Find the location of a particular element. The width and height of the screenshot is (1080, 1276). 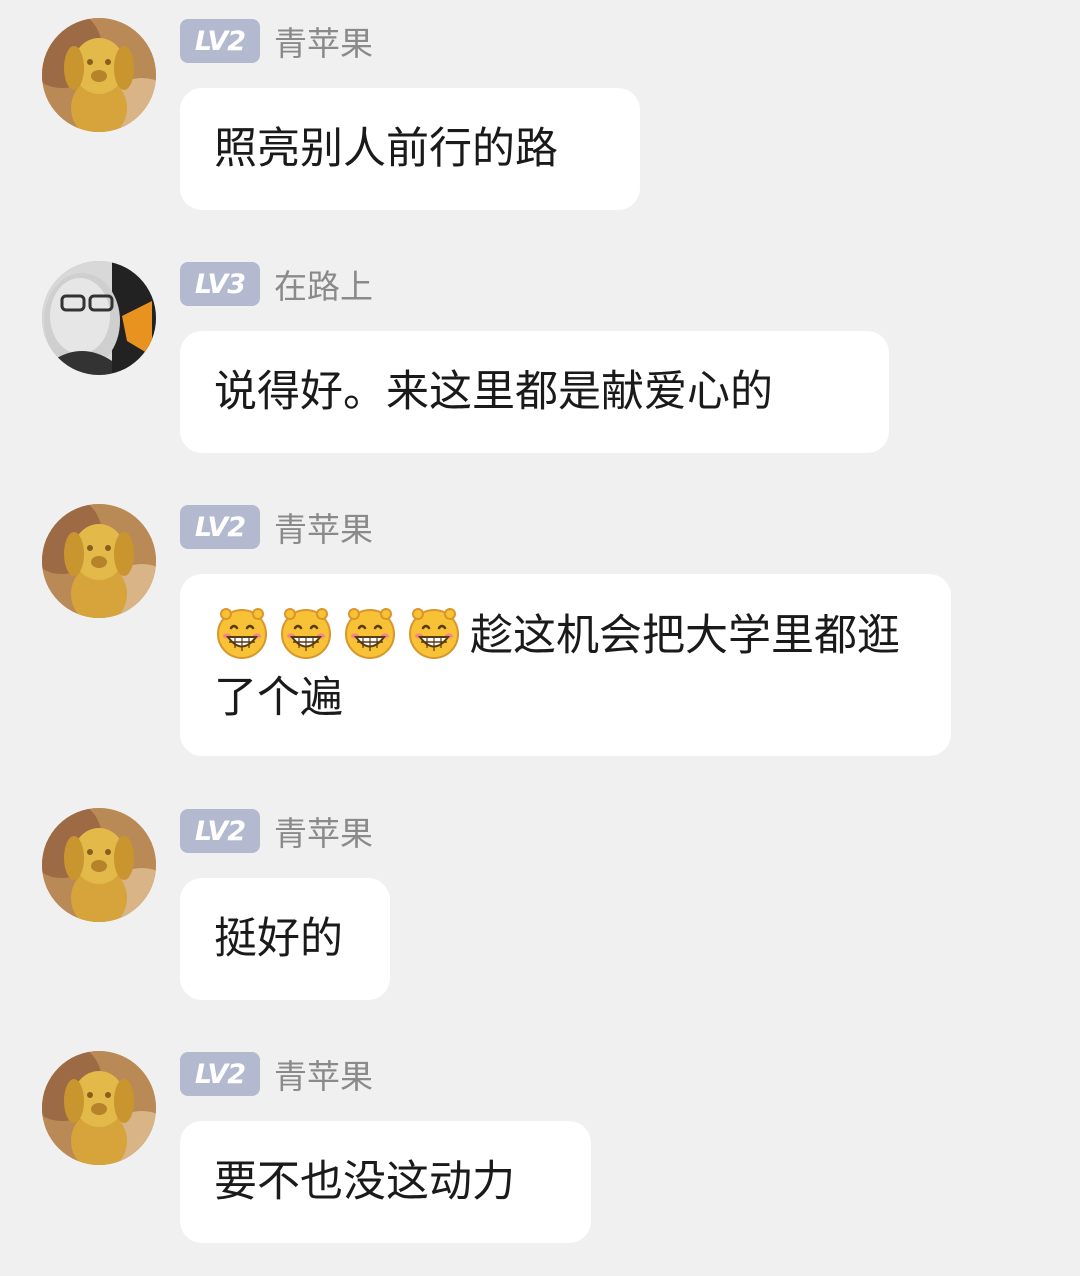

message-bubble: 要不也没这动力 is located at coordinates (385, 1182).